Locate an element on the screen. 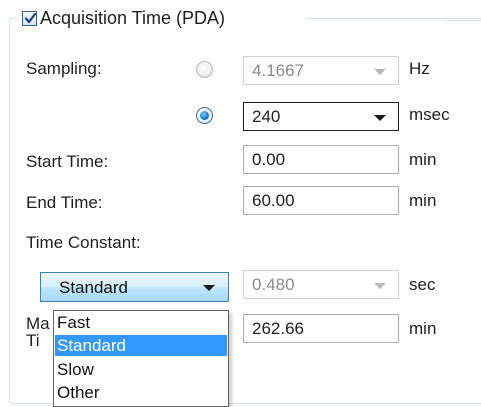 This screenshot has height=407, width=481. end-time-value: 60.00 is located at coordinates (273, 200).